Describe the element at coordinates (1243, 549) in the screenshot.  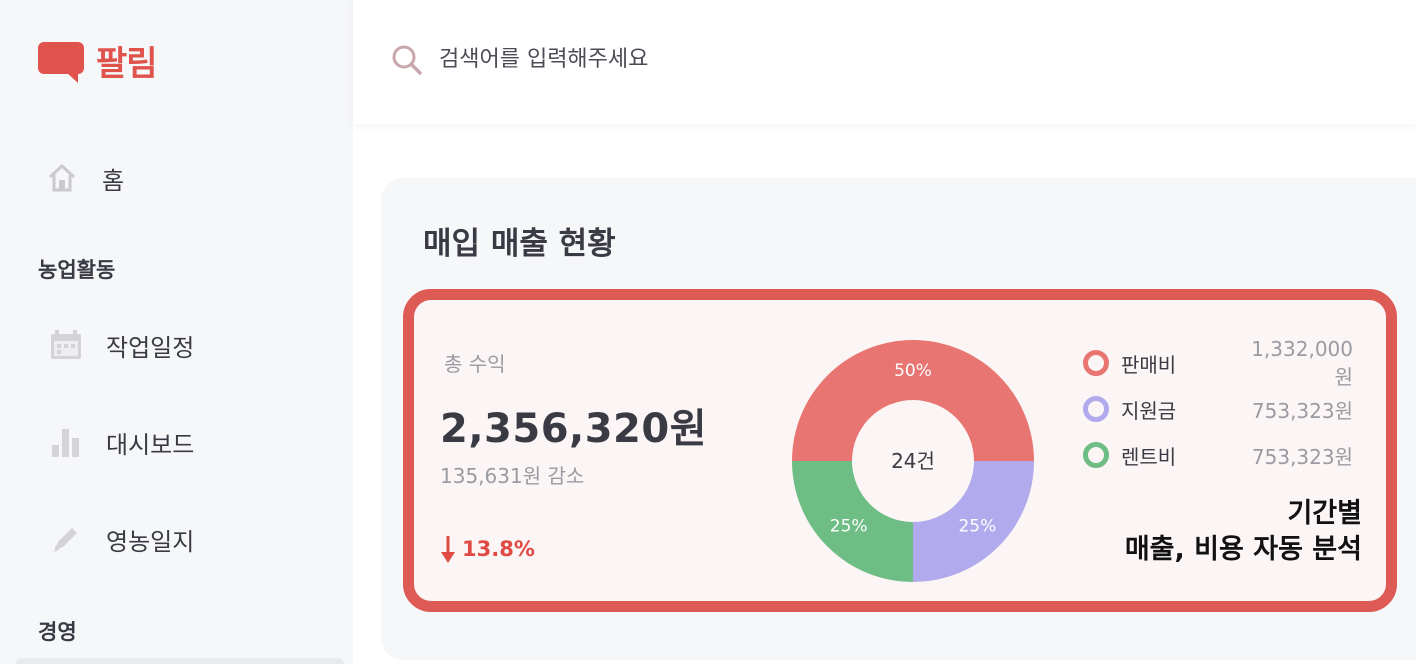
I see `highlight-line-2: 매출, 비용 자동 분석` at that location.